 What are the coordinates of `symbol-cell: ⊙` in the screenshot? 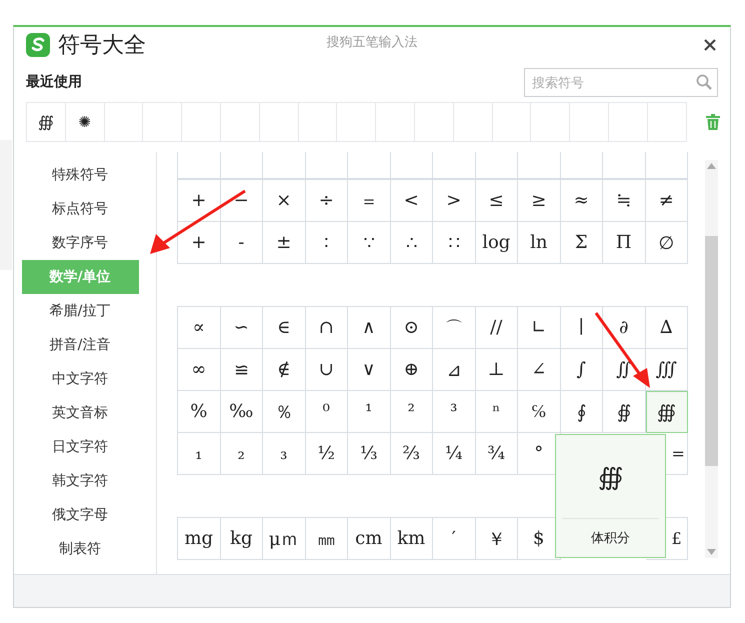 It's located at (411, 328).